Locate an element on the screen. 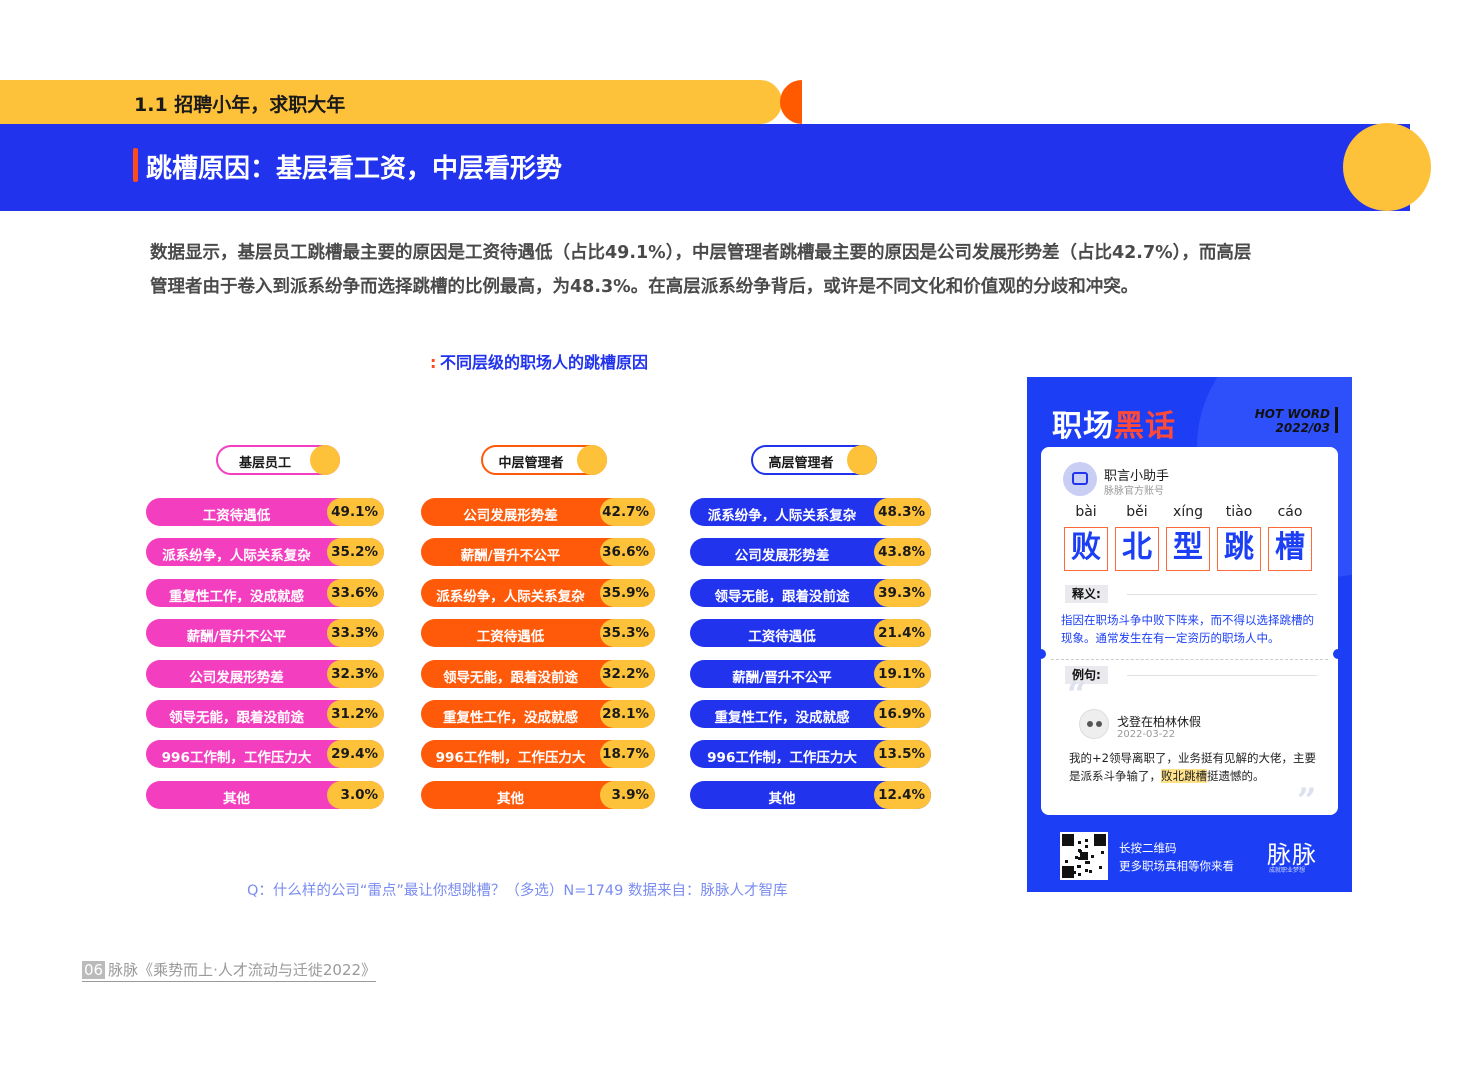  bar-value-label: 21.4% is located at coordinates (901, 633).